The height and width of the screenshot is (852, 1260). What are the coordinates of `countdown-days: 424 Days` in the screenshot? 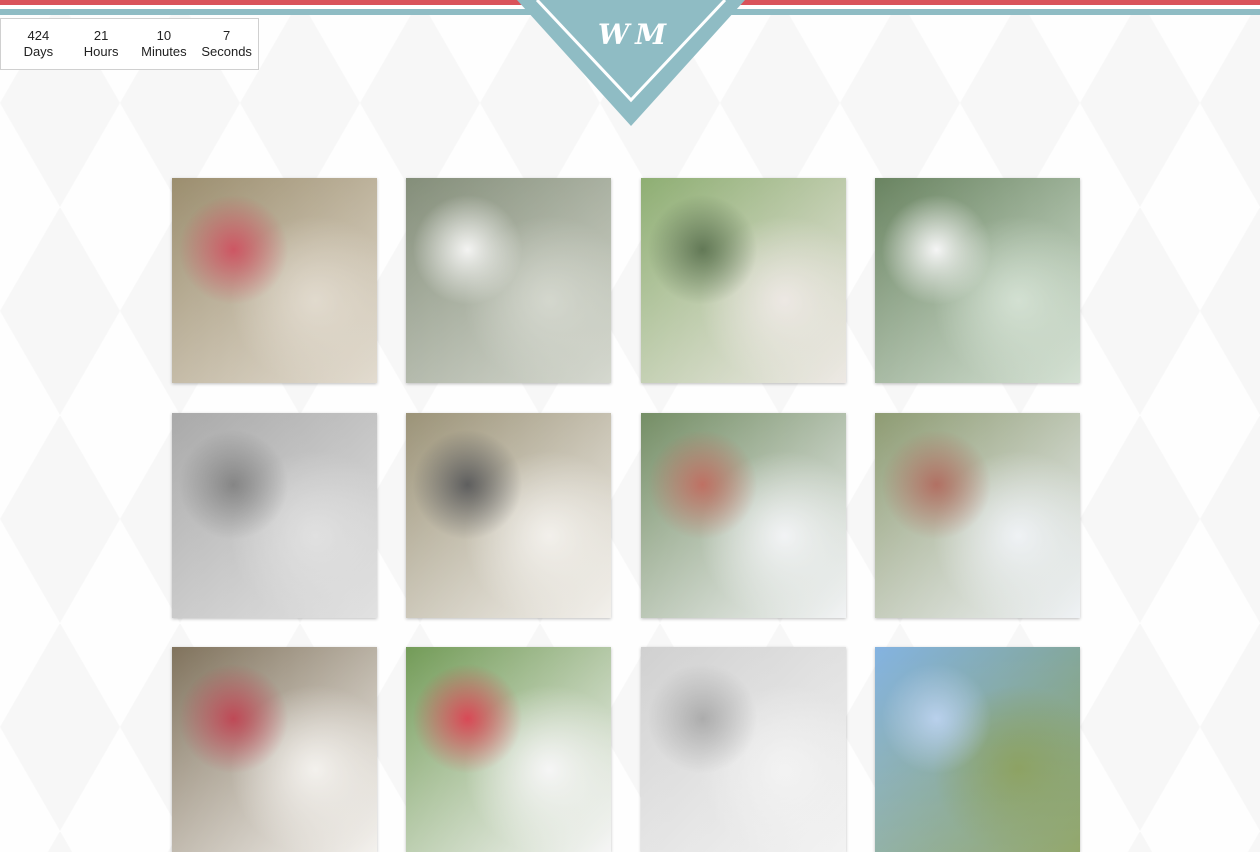 It's located at (38, 44).